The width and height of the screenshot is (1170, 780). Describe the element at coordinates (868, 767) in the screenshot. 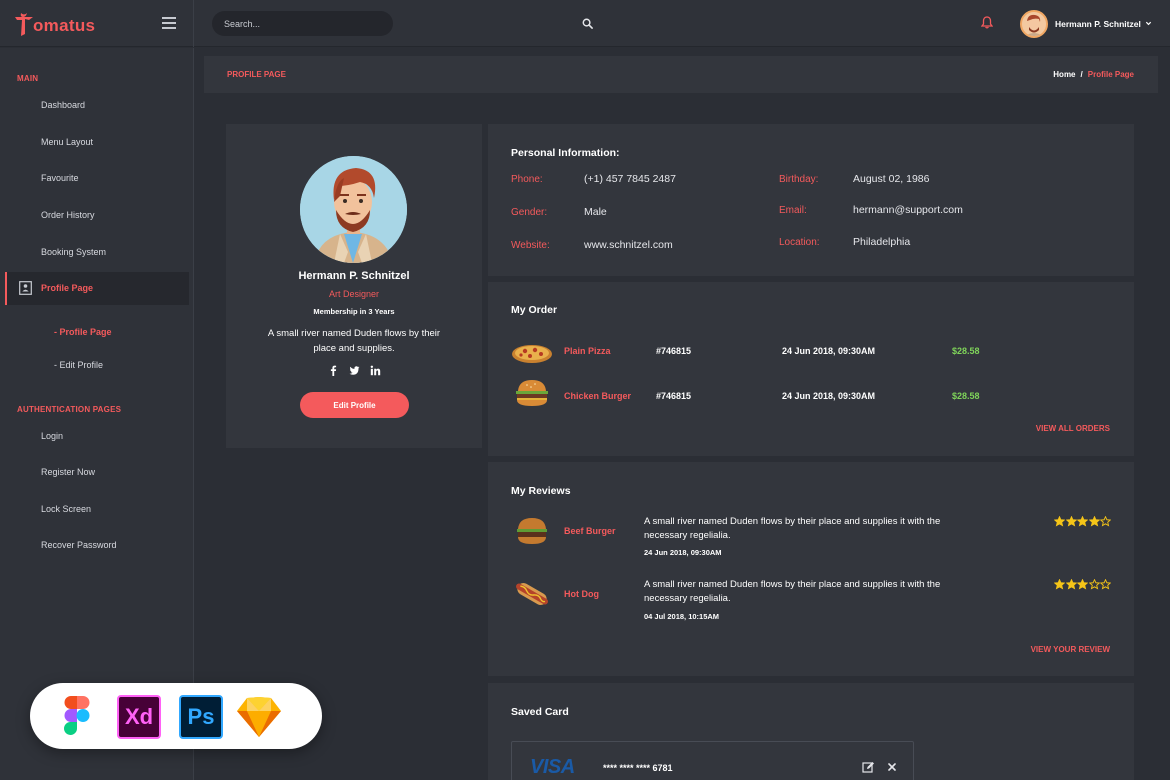

I see `edit-icon` at that location.